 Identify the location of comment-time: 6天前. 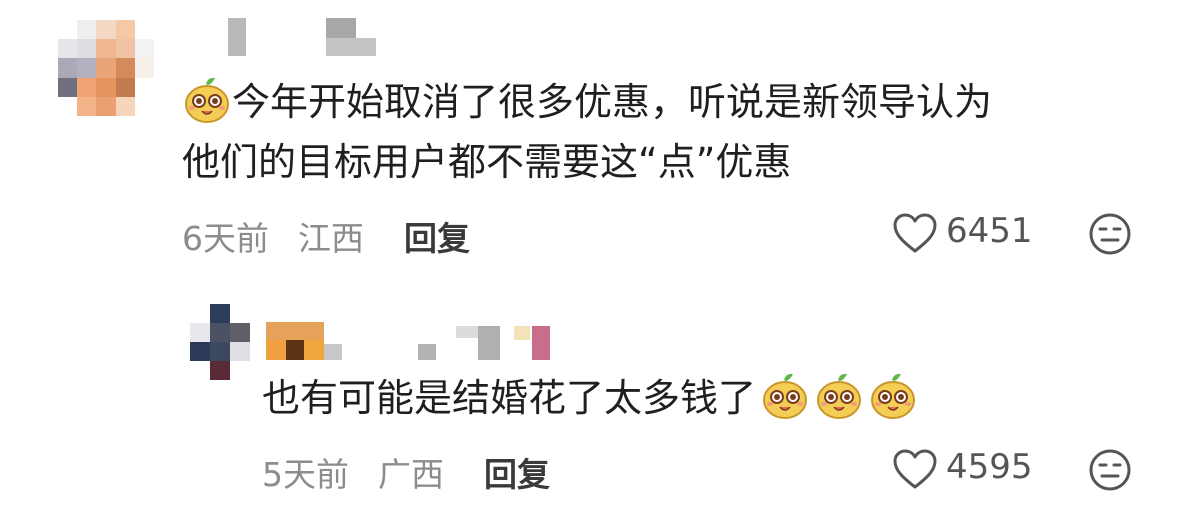
(225, 238).